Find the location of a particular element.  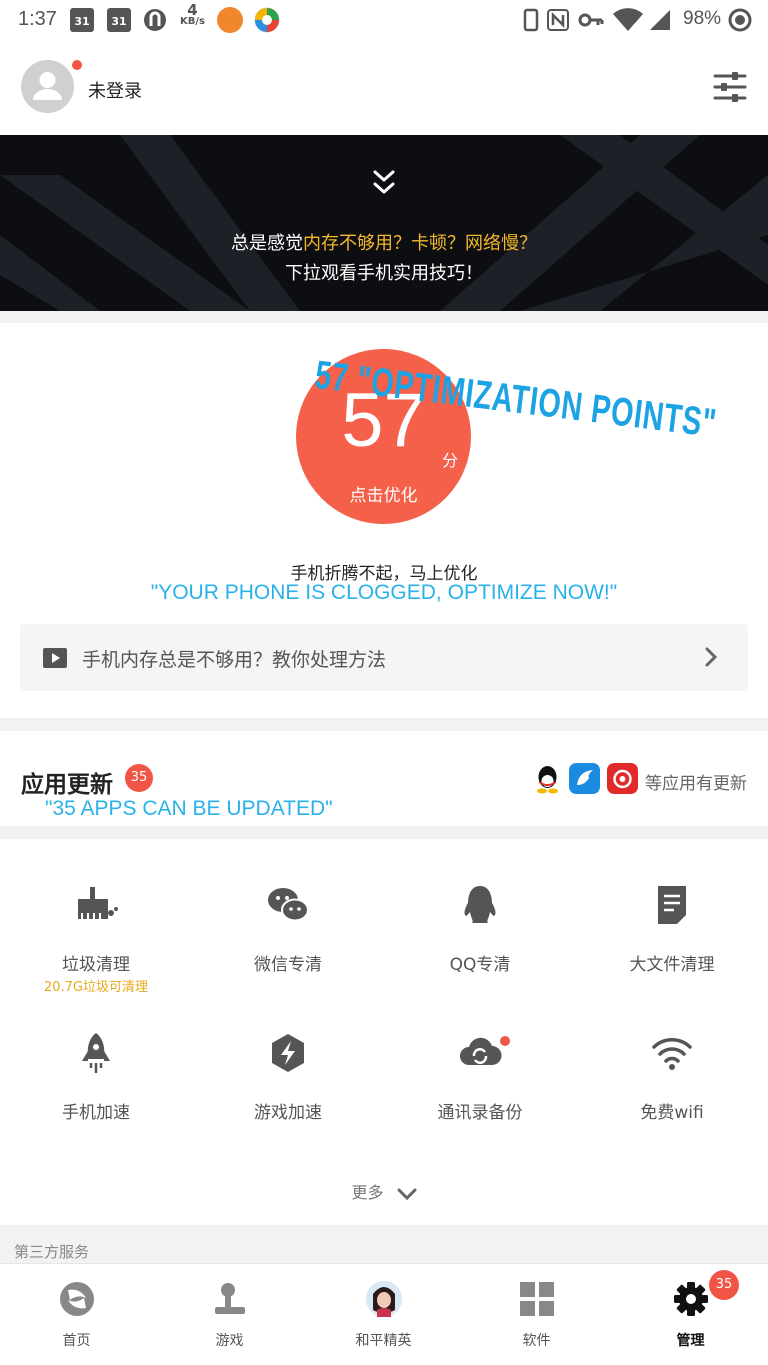

update-count-badge: 35 is located at coordinates (139, 778).